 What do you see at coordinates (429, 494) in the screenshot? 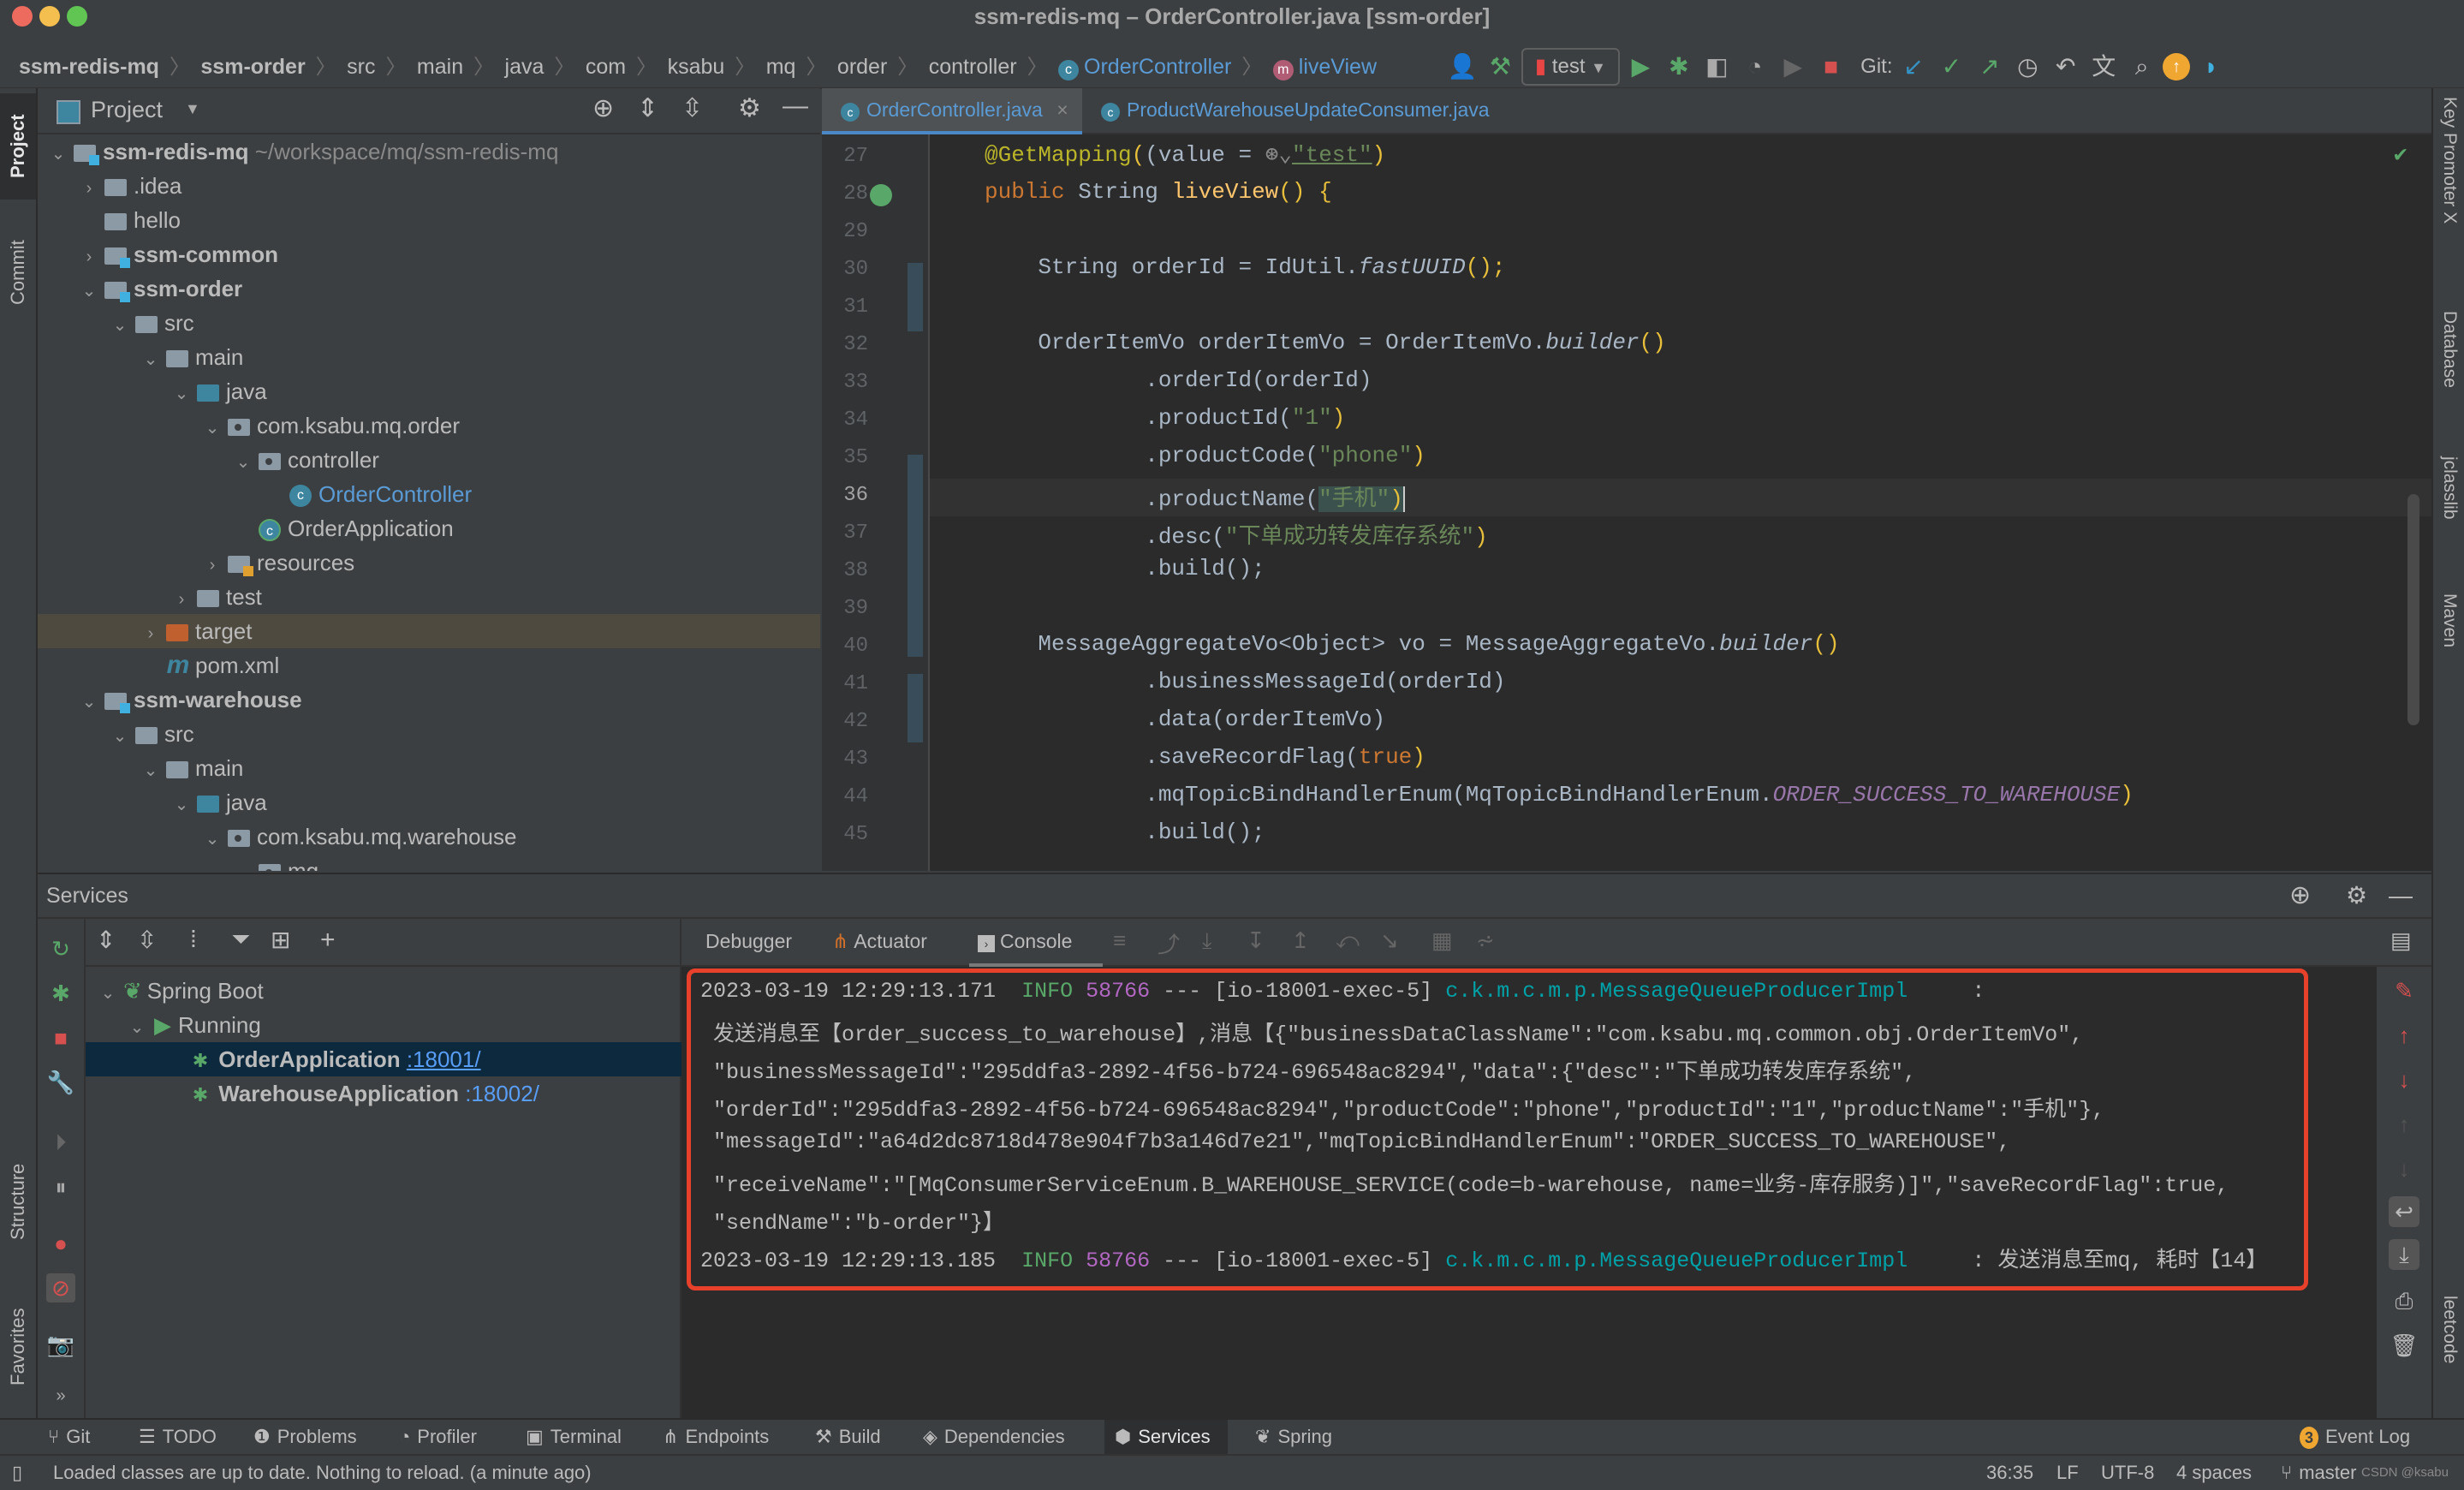
I see `tree-item: c OrderController` at bounding box center [429, 494].